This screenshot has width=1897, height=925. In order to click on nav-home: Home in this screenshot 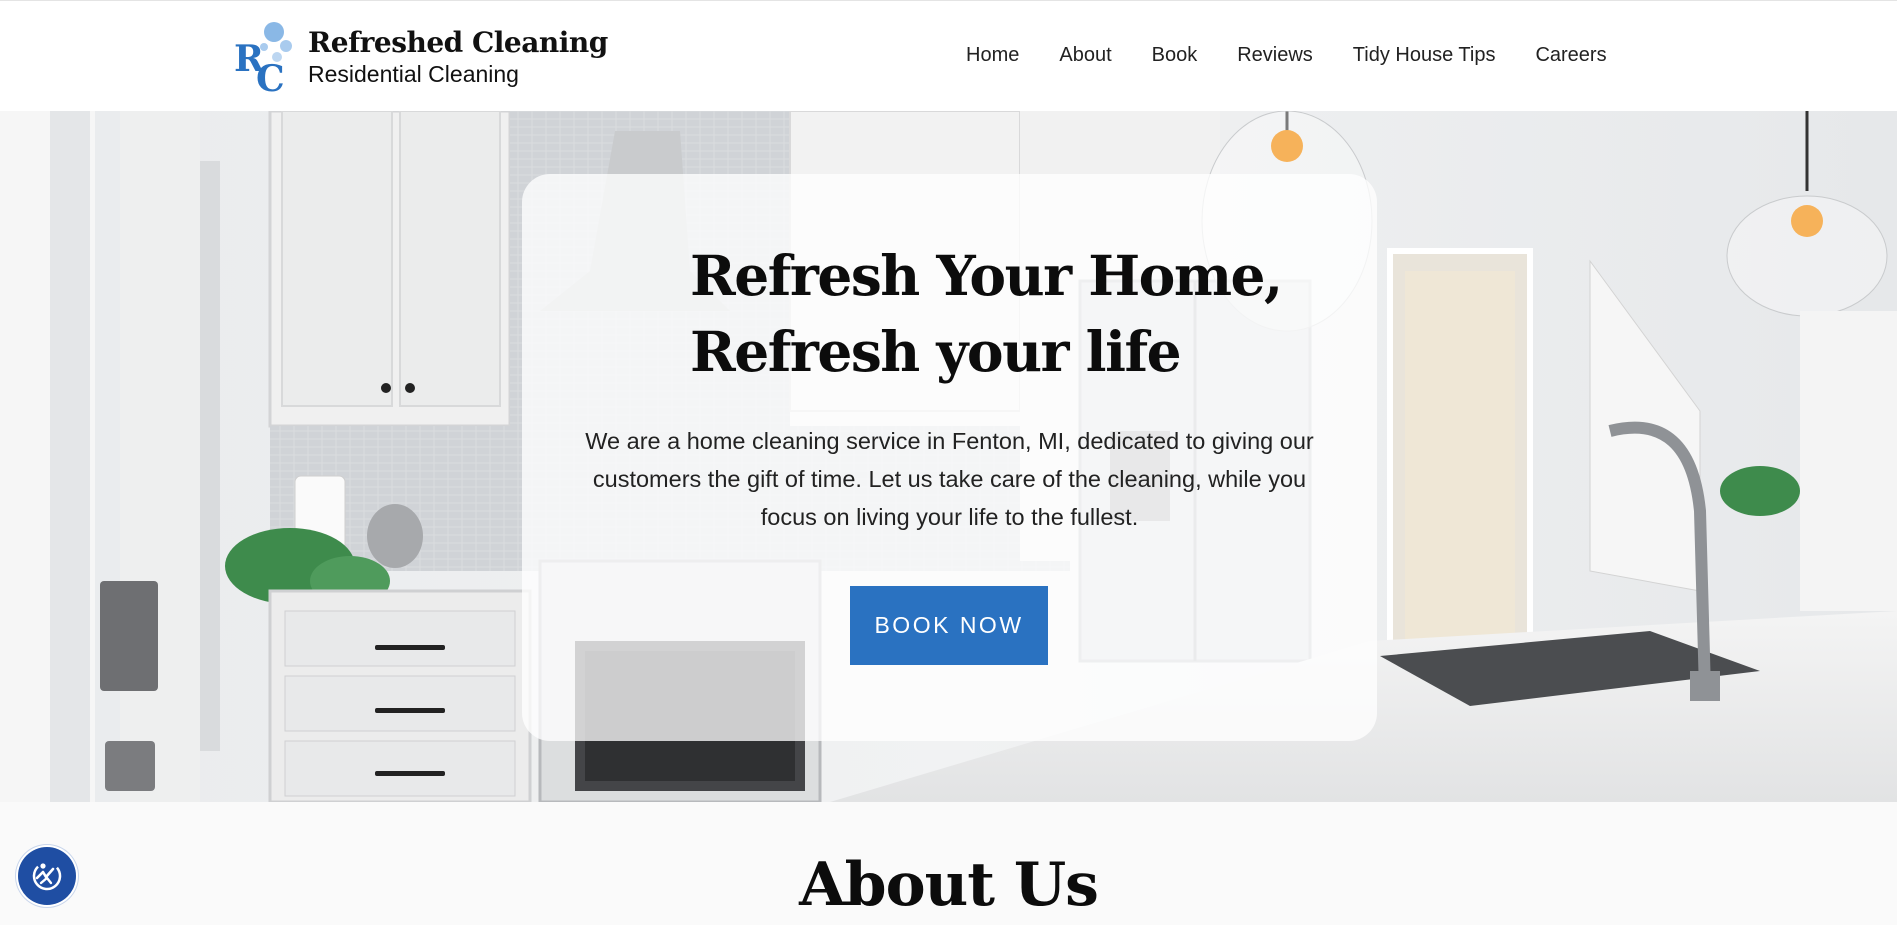, I will do `click(992, 55)`.